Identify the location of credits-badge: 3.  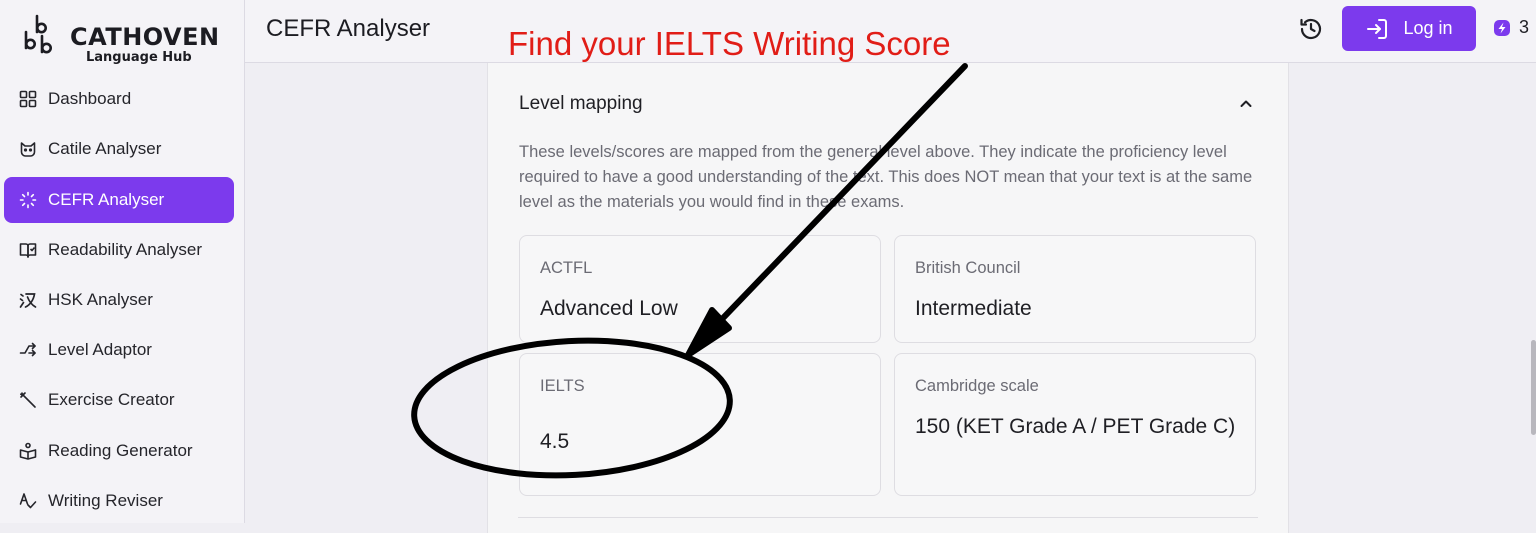
(1511, 27).